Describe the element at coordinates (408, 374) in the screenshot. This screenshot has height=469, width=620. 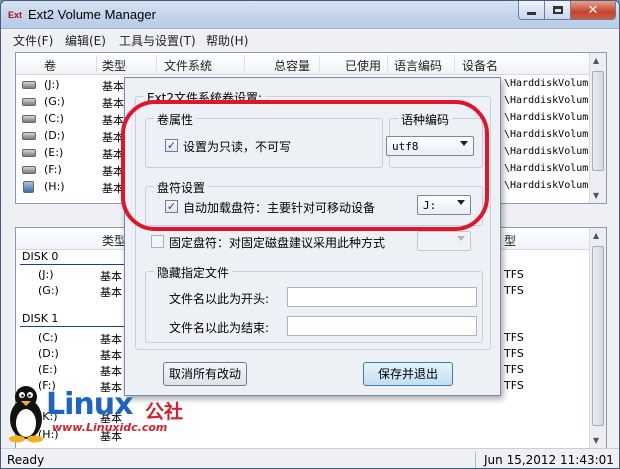
I see `save-and-exit-button: 保存并退出` at that location.